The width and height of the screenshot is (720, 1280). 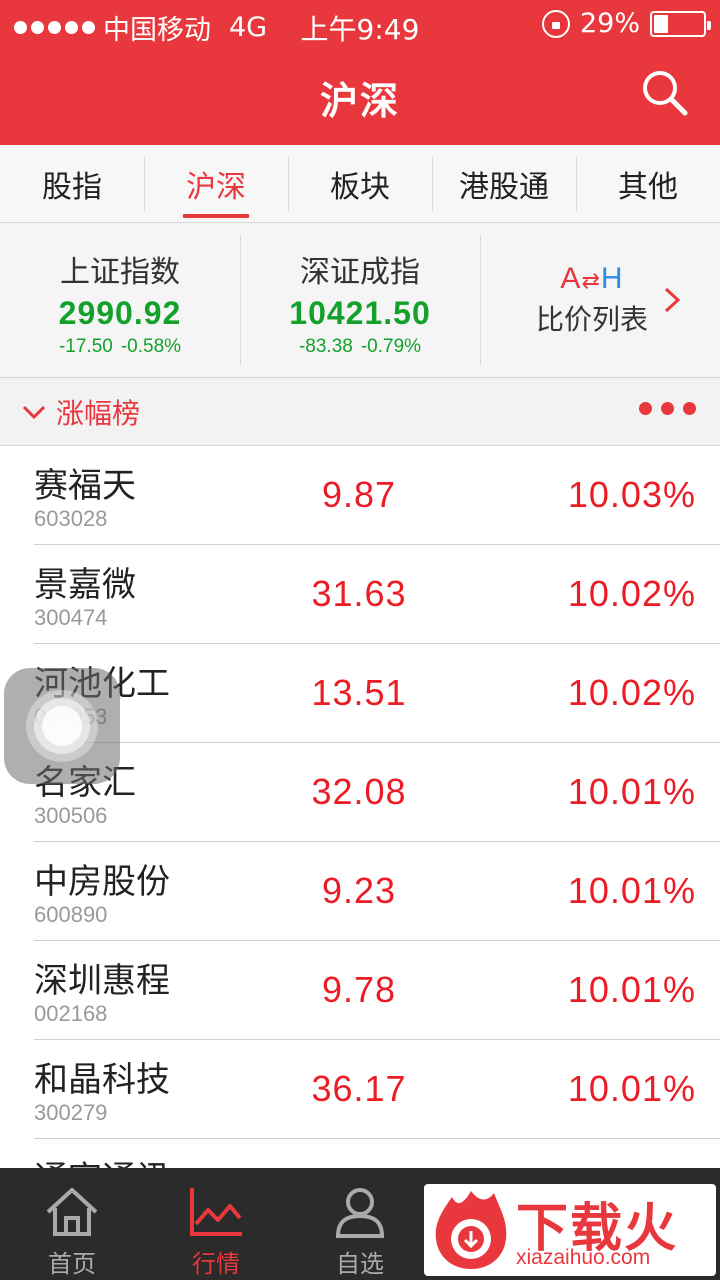 I want to click on search-icon, so click(x=665, y=93).